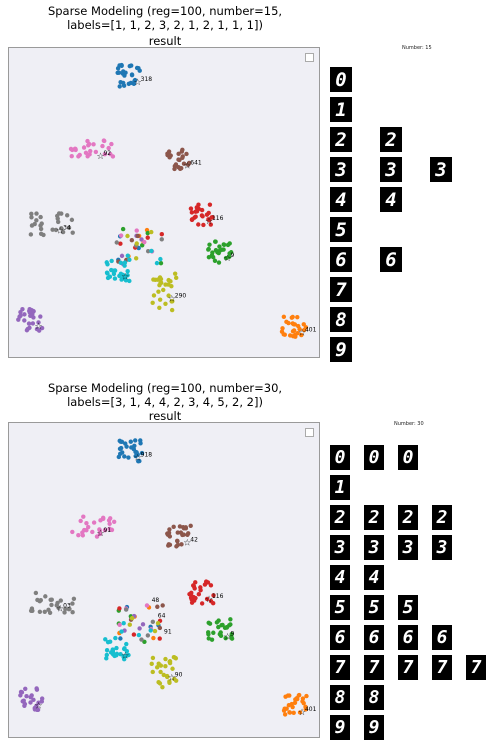  What do you see at coordinates (107, 530) in the screenshot?
I see `point-label: 91` at bounding box center [107, 530].